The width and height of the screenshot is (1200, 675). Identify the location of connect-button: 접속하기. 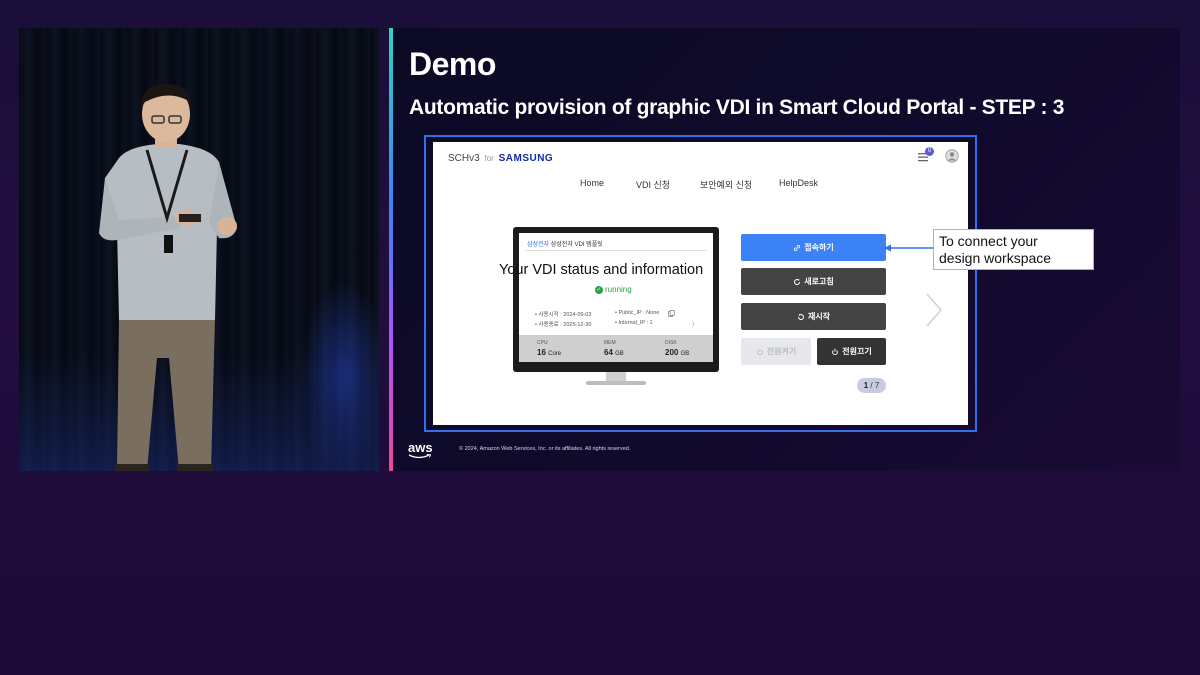
(813, 247).